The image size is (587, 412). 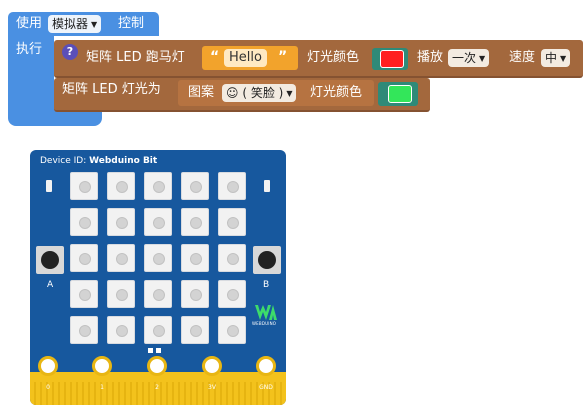 I want to click on led-r3-c4, so click(x=195, y=258).